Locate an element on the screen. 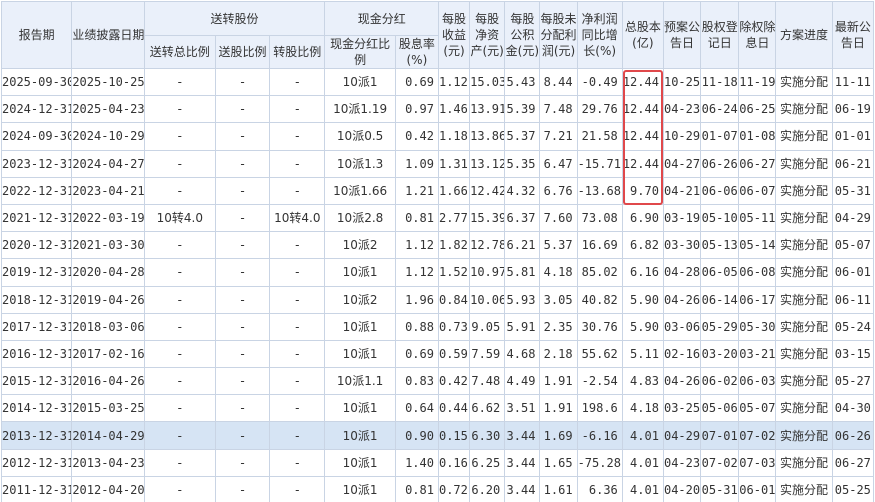 The height and width of the screenshot is (502, 875). table-cell: 03-30 is located at coordinates (682, 245).